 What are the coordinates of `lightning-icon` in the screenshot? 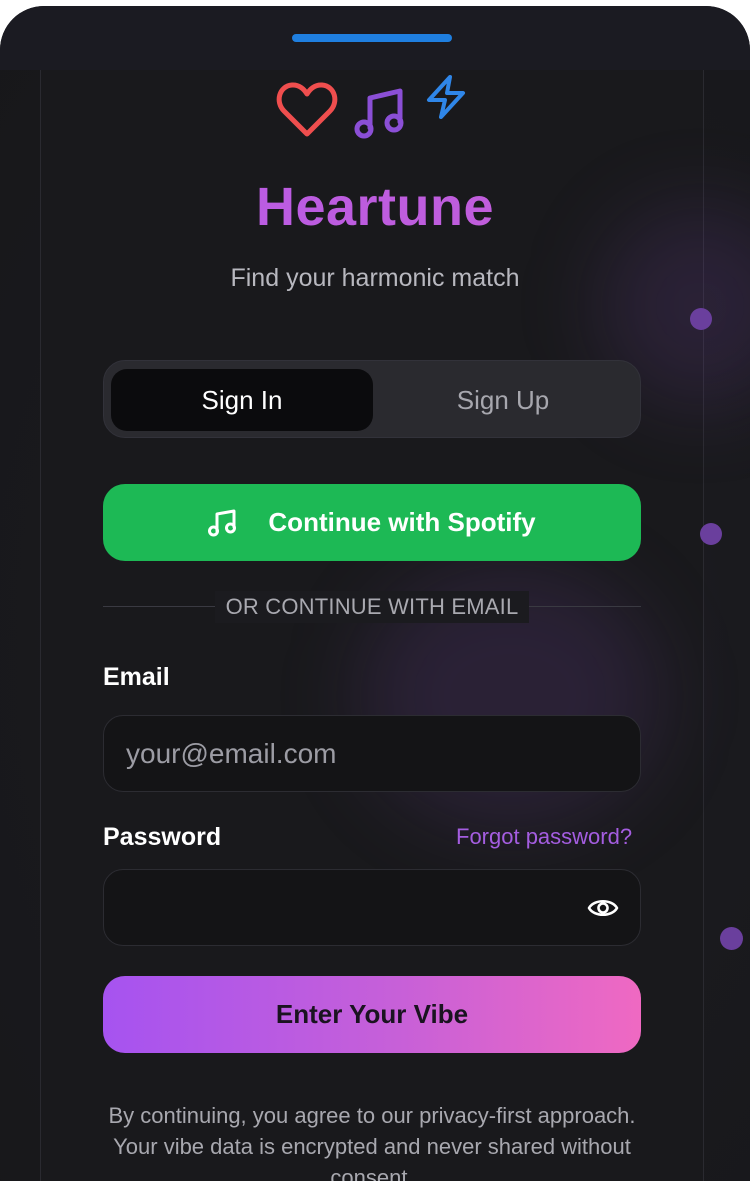 It's located at (446, 97).